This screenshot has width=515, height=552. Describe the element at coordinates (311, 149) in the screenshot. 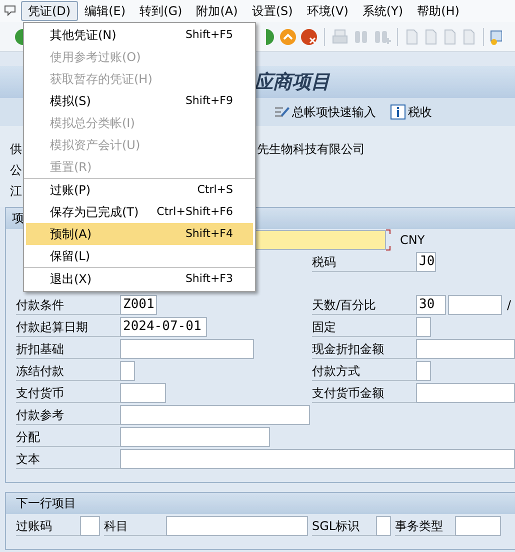

I see `field-value: 先生物科技有限公司` at that location.